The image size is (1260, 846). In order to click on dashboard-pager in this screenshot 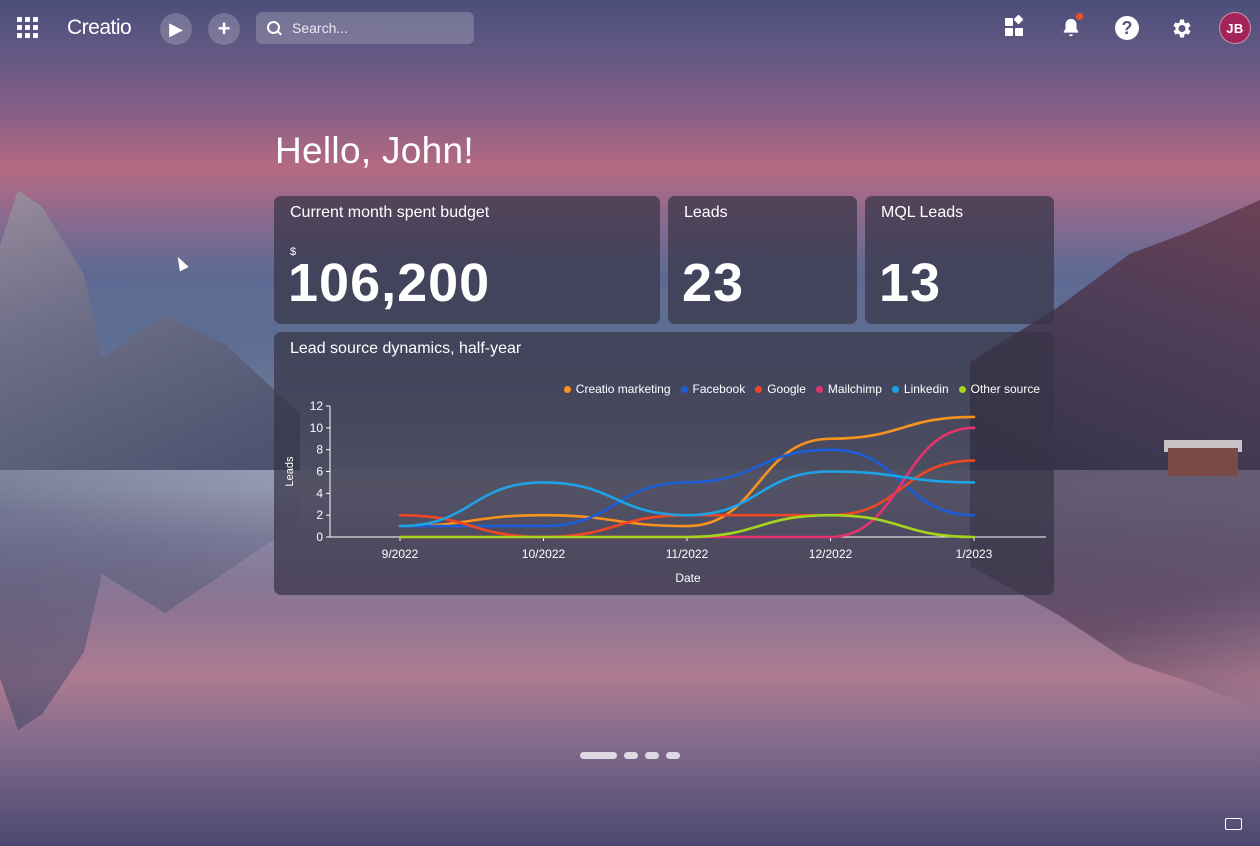, I will do `click(630, 755)`.